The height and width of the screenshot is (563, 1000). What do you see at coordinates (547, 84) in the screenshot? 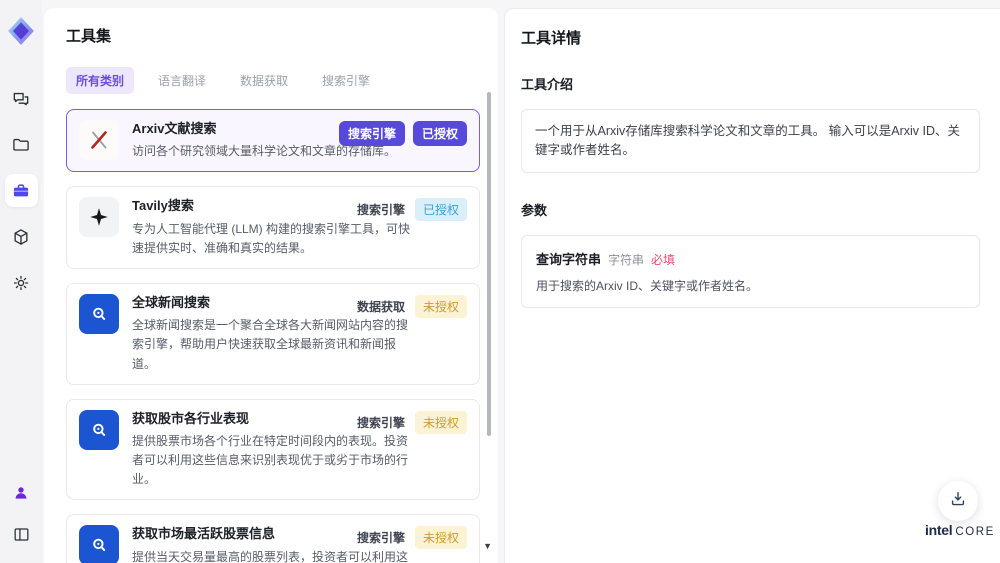
I see `intro-heading: 工具介绍` at bounding box center [547, 84].